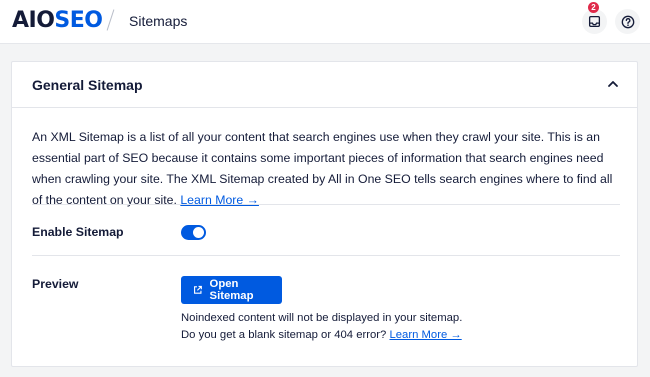 This screenshot has height=377, width=650. Describe the element at coordinates (87, 85) in the screenshot. I see `card-title: General Sitemap` at that location.